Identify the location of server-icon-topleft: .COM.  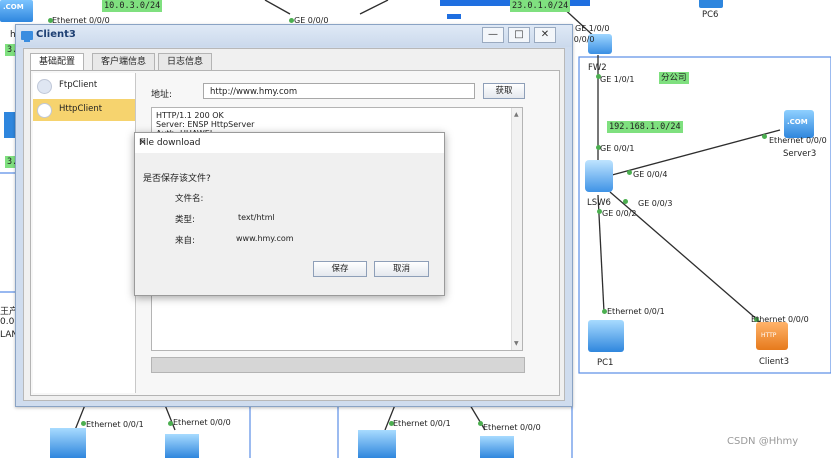
(16, 11).